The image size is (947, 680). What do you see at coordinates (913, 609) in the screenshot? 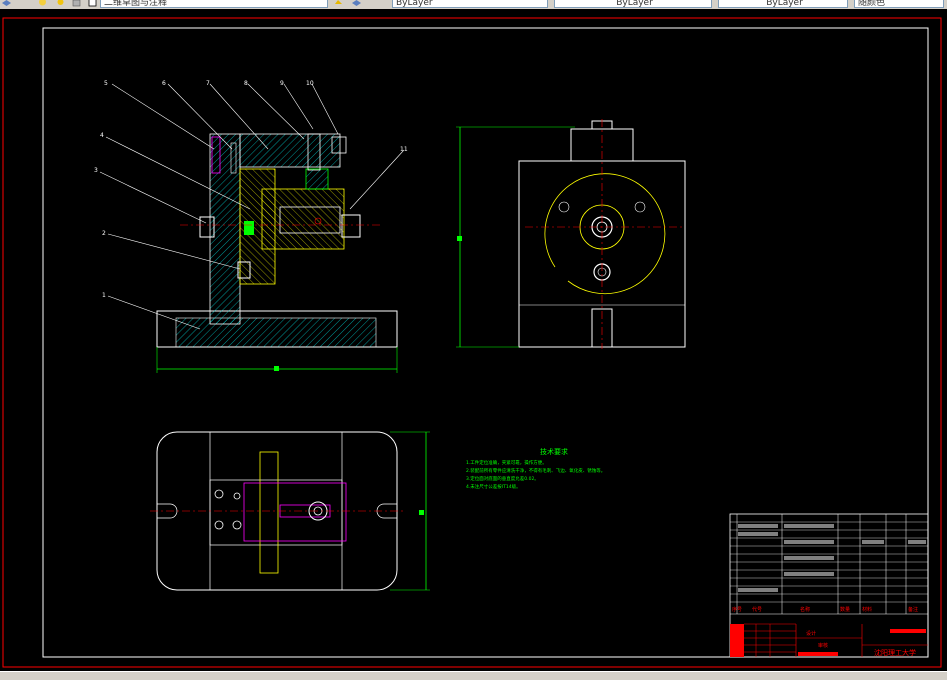
I see `bom-note-header: 备注` at bounding box center [913, 609].